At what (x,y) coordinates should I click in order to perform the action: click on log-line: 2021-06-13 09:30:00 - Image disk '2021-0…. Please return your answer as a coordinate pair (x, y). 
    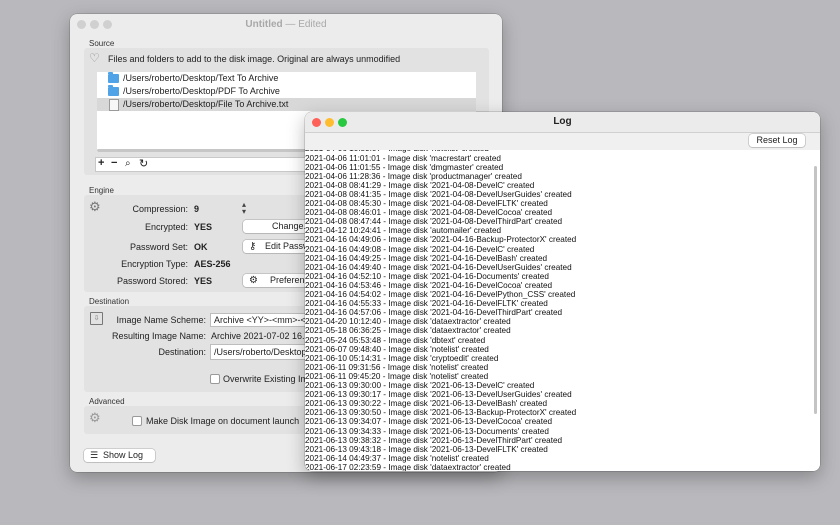
    Looking at the image, I should click on (420, 385).